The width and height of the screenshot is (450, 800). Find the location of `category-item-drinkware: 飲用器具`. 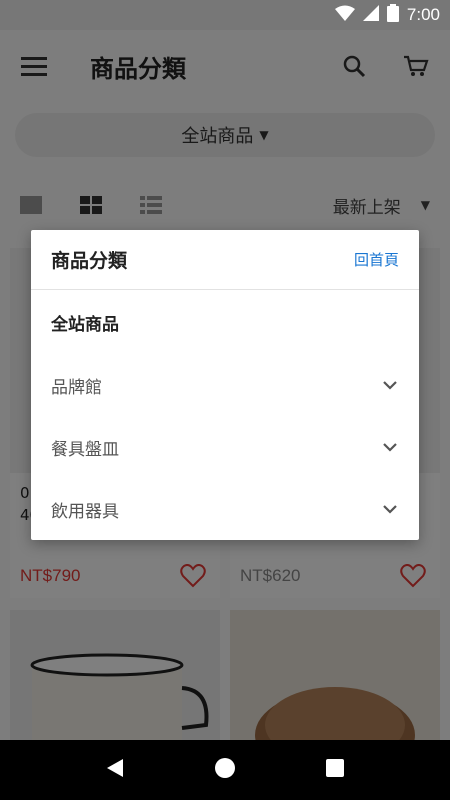

category-item-drinkware: 飲用器具 is located at coordinates (225, 509).